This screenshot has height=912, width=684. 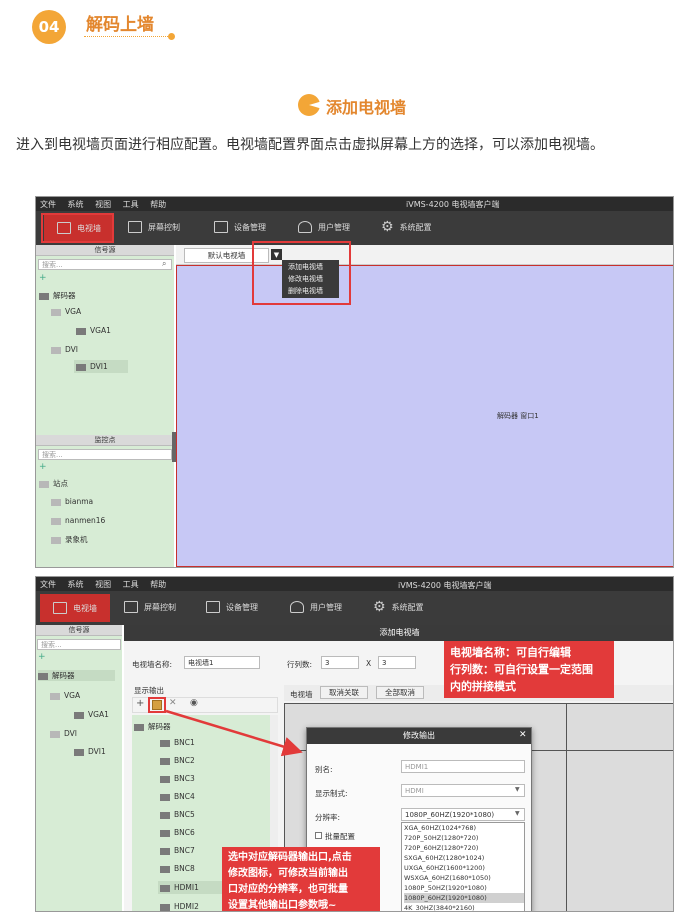 I want to click on toolbar-device-mgmt: 设备管理, so click(x=240, y=227).